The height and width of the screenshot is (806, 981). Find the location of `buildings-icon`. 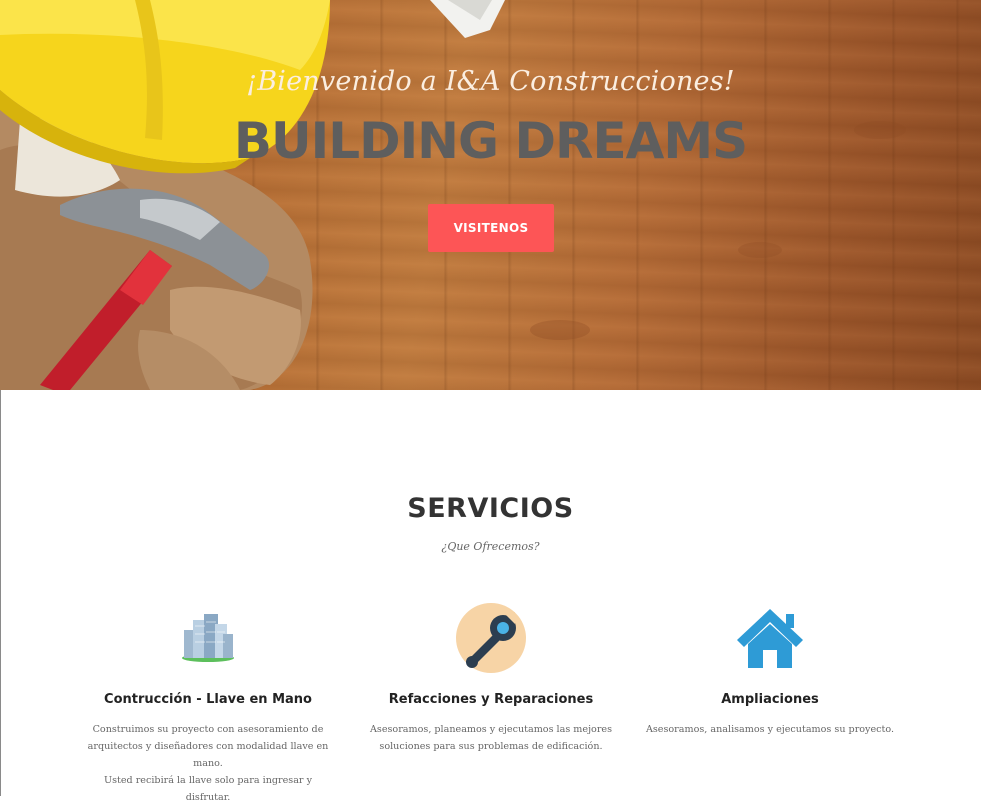

buildings-icon is located at coordinates (208, 638).